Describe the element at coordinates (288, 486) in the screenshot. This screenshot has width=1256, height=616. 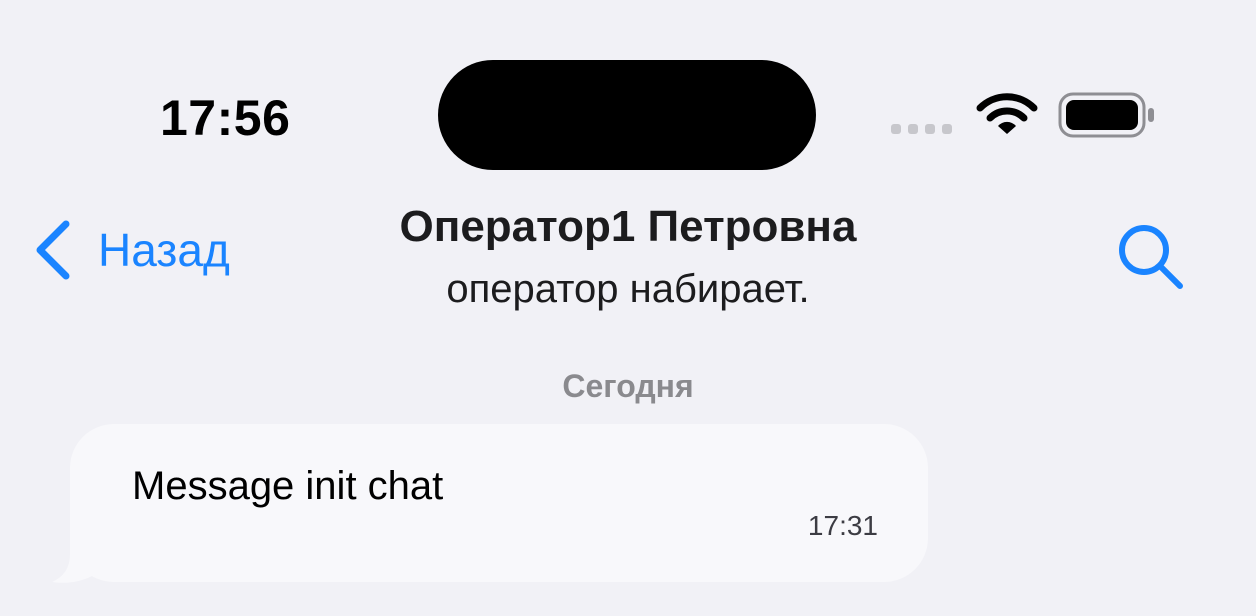
I see `message-text: Message init chat` at that location.